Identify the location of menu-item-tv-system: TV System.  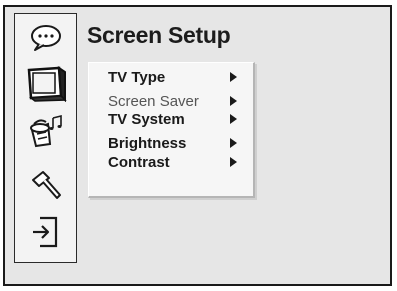
(178, 120).